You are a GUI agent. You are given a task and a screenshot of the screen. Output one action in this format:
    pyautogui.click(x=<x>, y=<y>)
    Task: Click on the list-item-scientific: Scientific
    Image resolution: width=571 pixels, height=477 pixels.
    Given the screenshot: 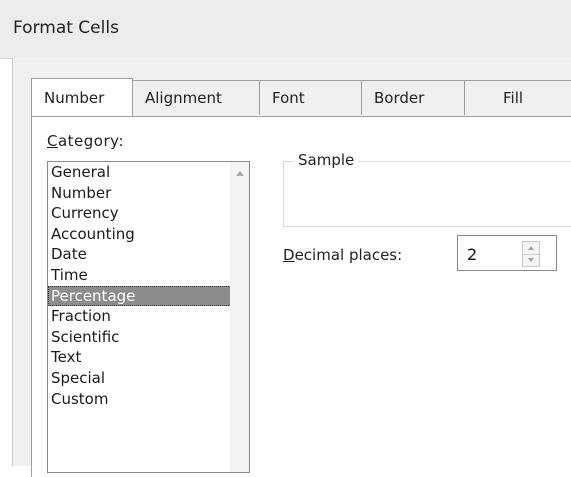 What is the action you would take?
    pyautogui.click(x=148, y=337)
    